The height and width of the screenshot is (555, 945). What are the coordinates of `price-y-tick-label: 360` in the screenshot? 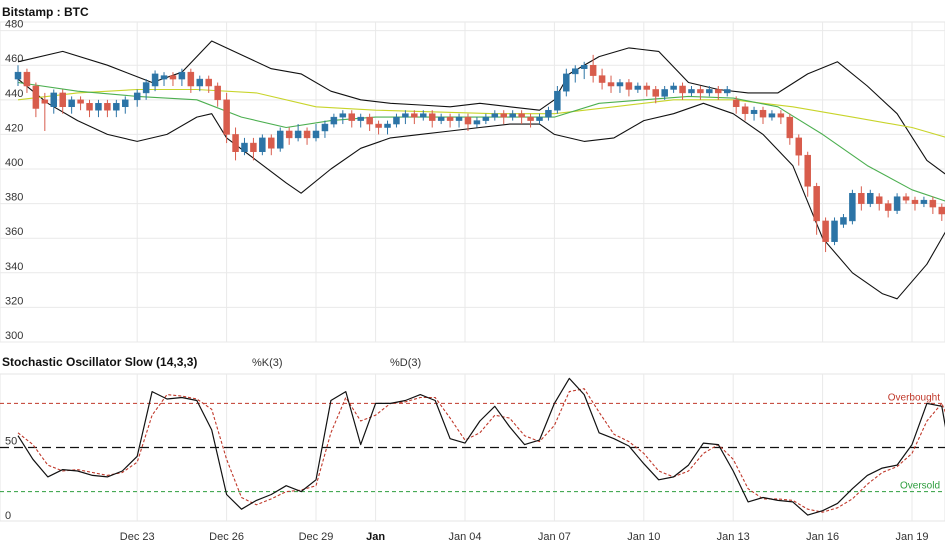 It's located at (14, 232).